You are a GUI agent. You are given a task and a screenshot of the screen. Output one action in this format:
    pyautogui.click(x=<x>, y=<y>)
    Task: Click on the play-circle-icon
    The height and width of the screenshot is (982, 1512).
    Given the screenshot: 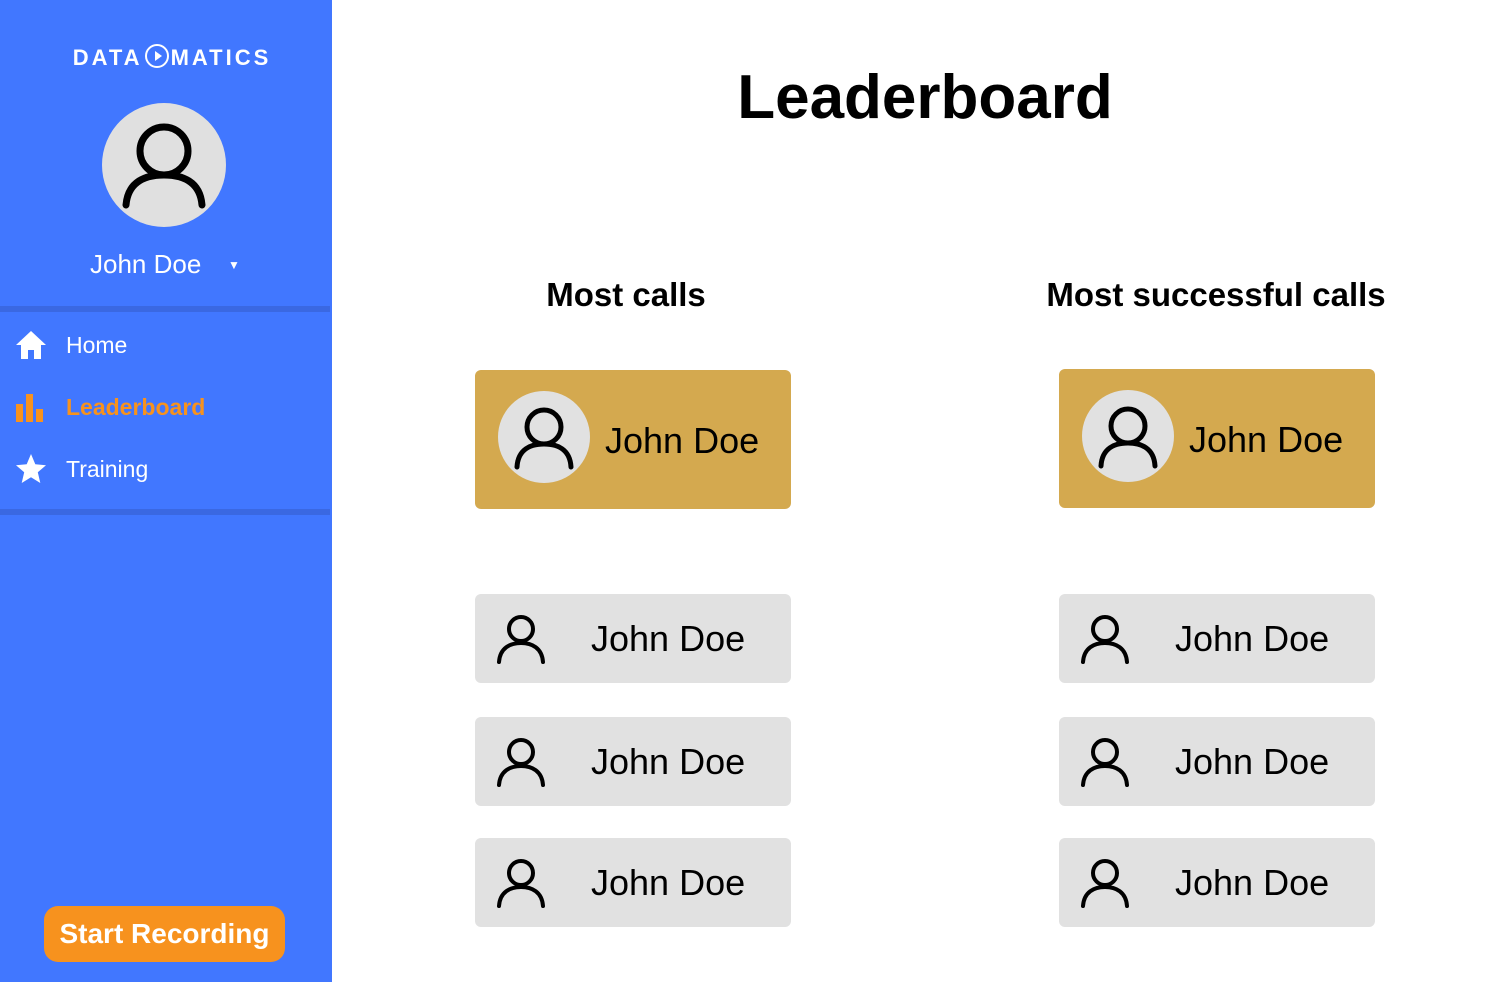 What is the action you would take?
    pyautogui.click(x=156, y=56)
    